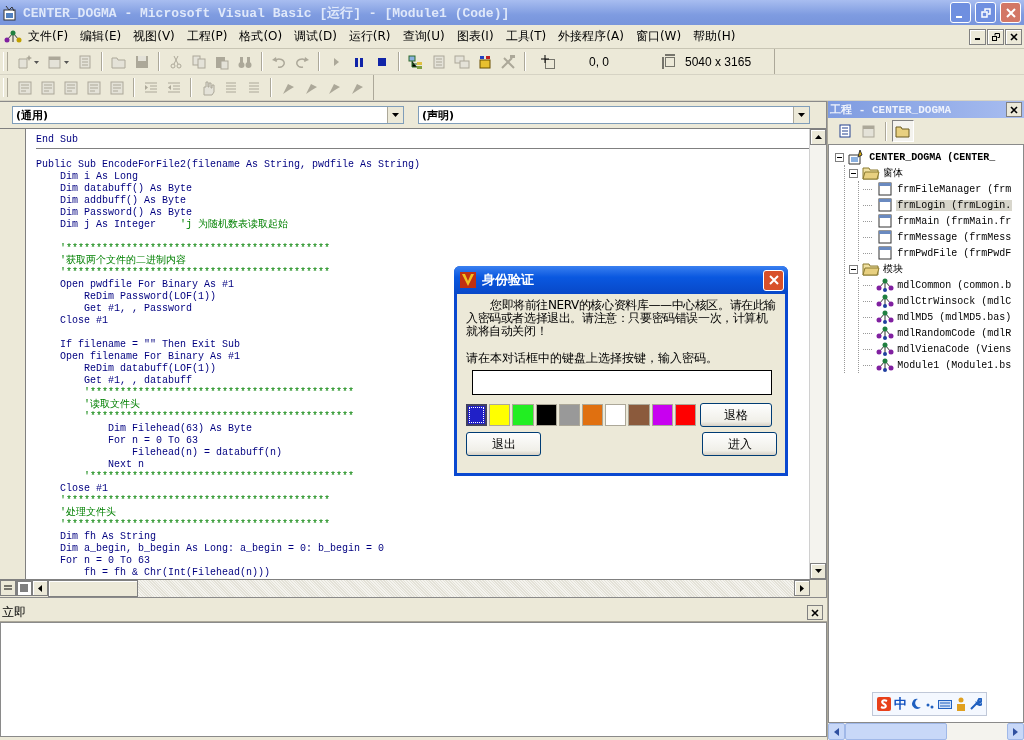  What do you see at coordinates (526, 36) in the screenshot?
I see `menu-item: 工具(T)` at bounding box center [526, 36].